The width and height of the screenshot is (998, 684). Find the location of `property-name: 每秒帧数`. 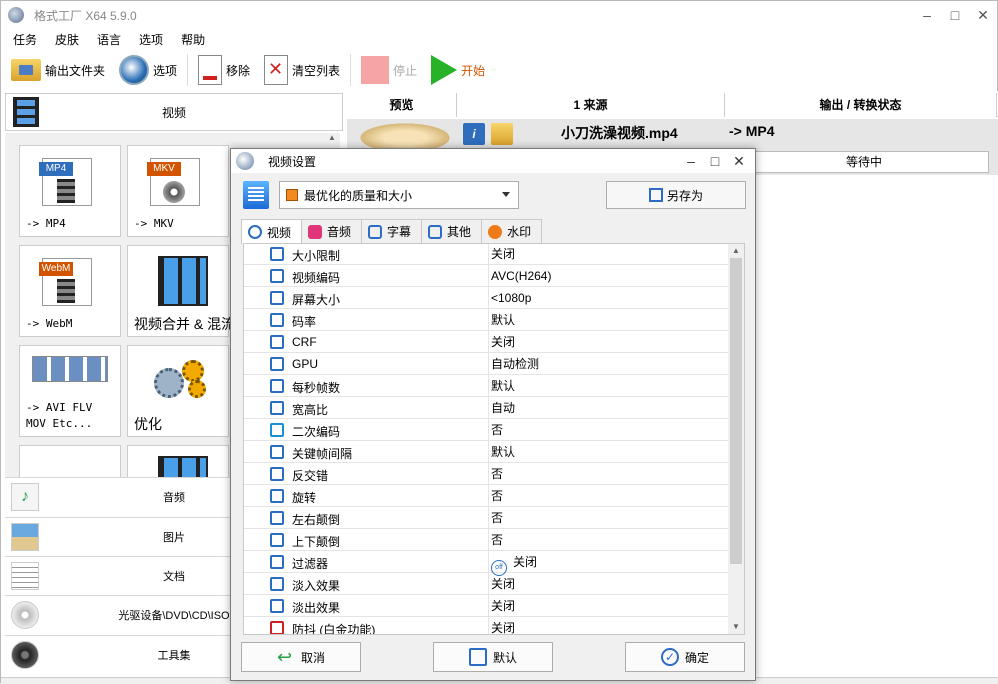

property-name: 每秒帧数 is located at coordinates (316, 388).